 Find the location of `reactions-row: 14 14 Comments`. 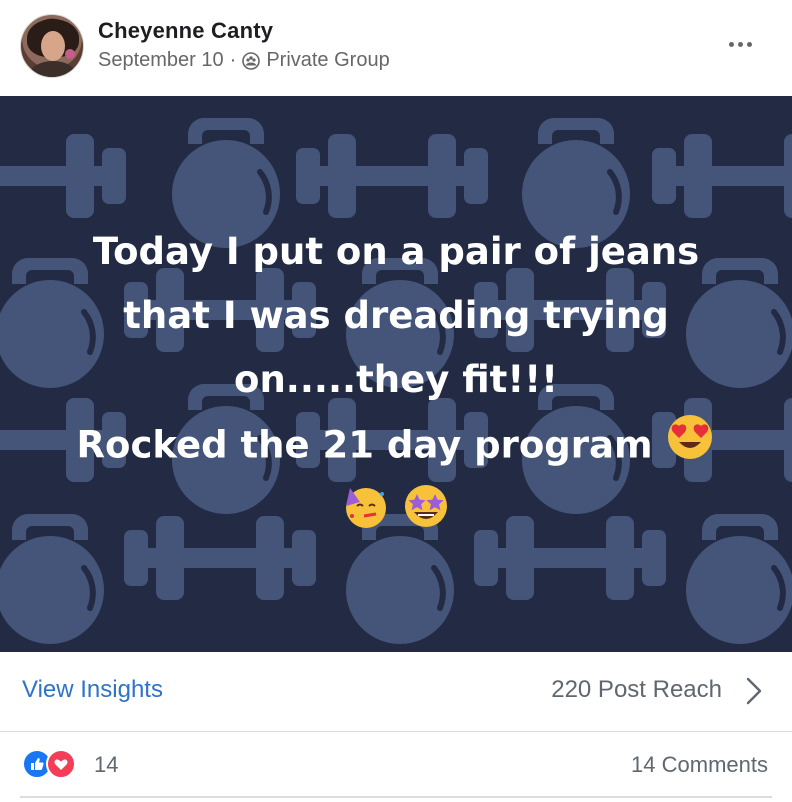

reactions-row: 14 14 Comments is located at coordinates (396, 764).